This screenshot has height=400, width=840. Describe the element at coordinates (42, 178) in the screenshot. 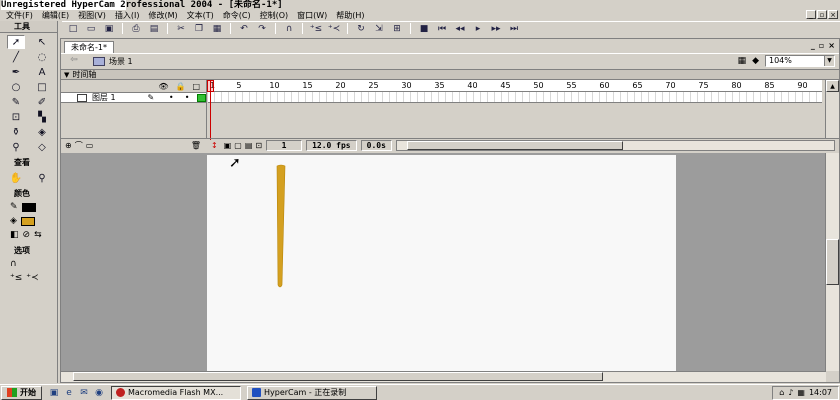

I see `zoom-tool-icon: ⚲` at that location.